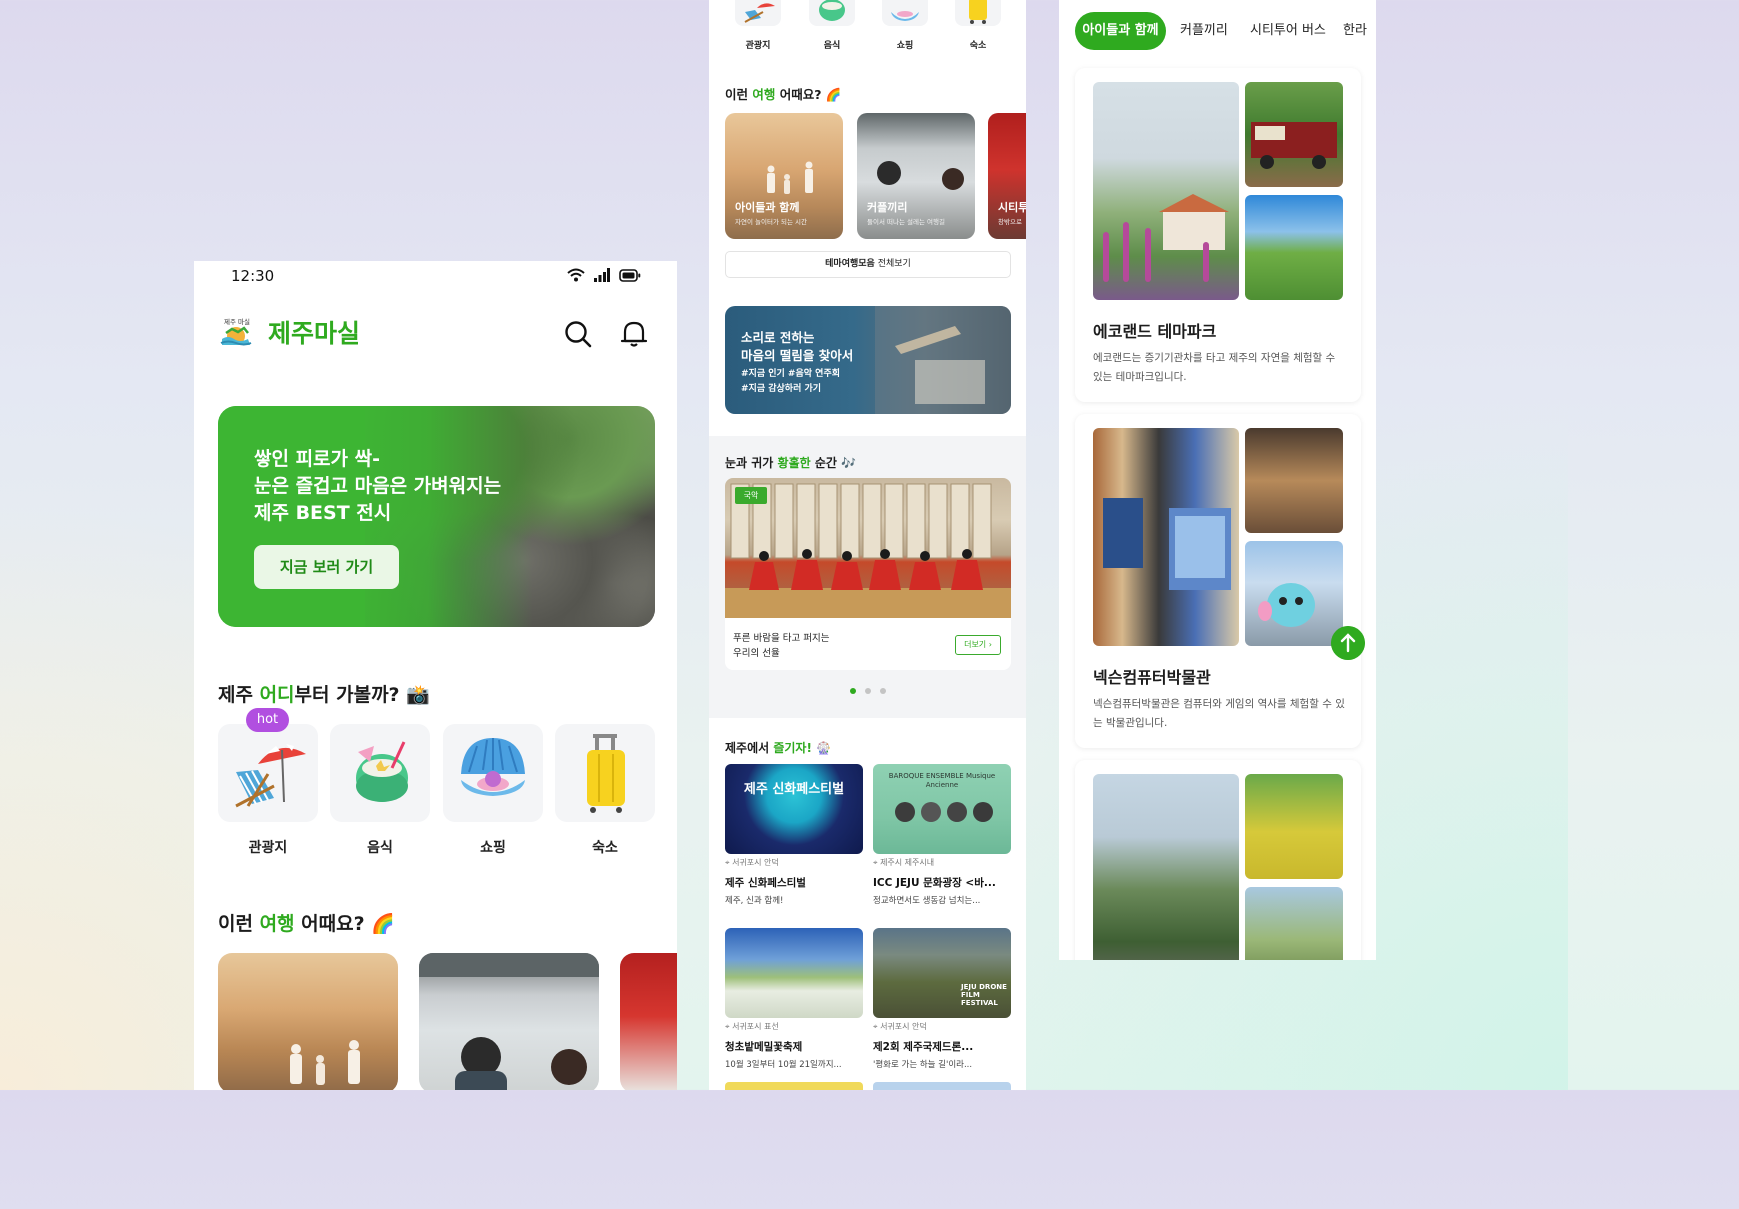 This screenshot has height=1209, width=1739. What do you see at coordinates (1166, 191) in the screenshot?
I see `ecoland-photo-main` at bounding box center [1166, 191].